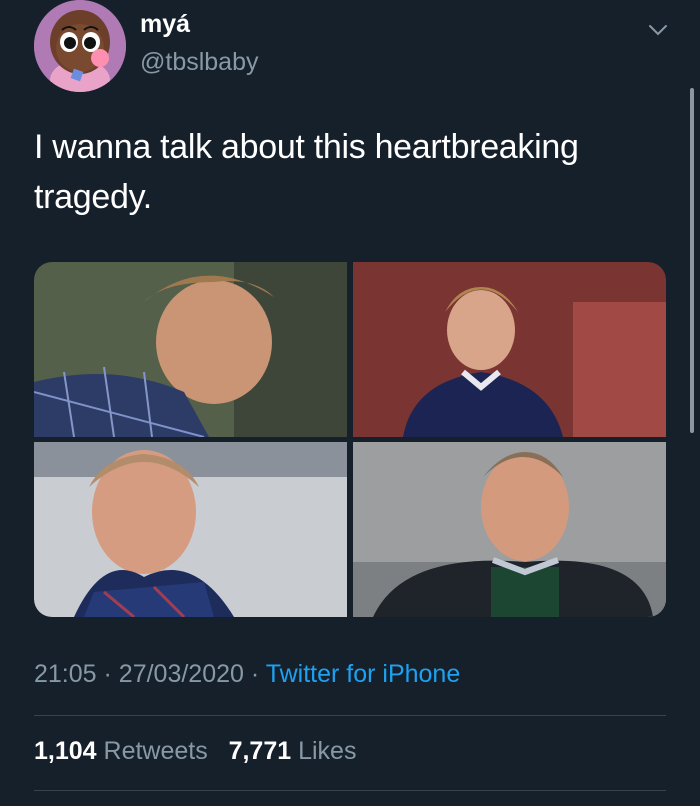 The width and height of the screenshot is (700, 806). I want to click on avatar, so click(80, 46).